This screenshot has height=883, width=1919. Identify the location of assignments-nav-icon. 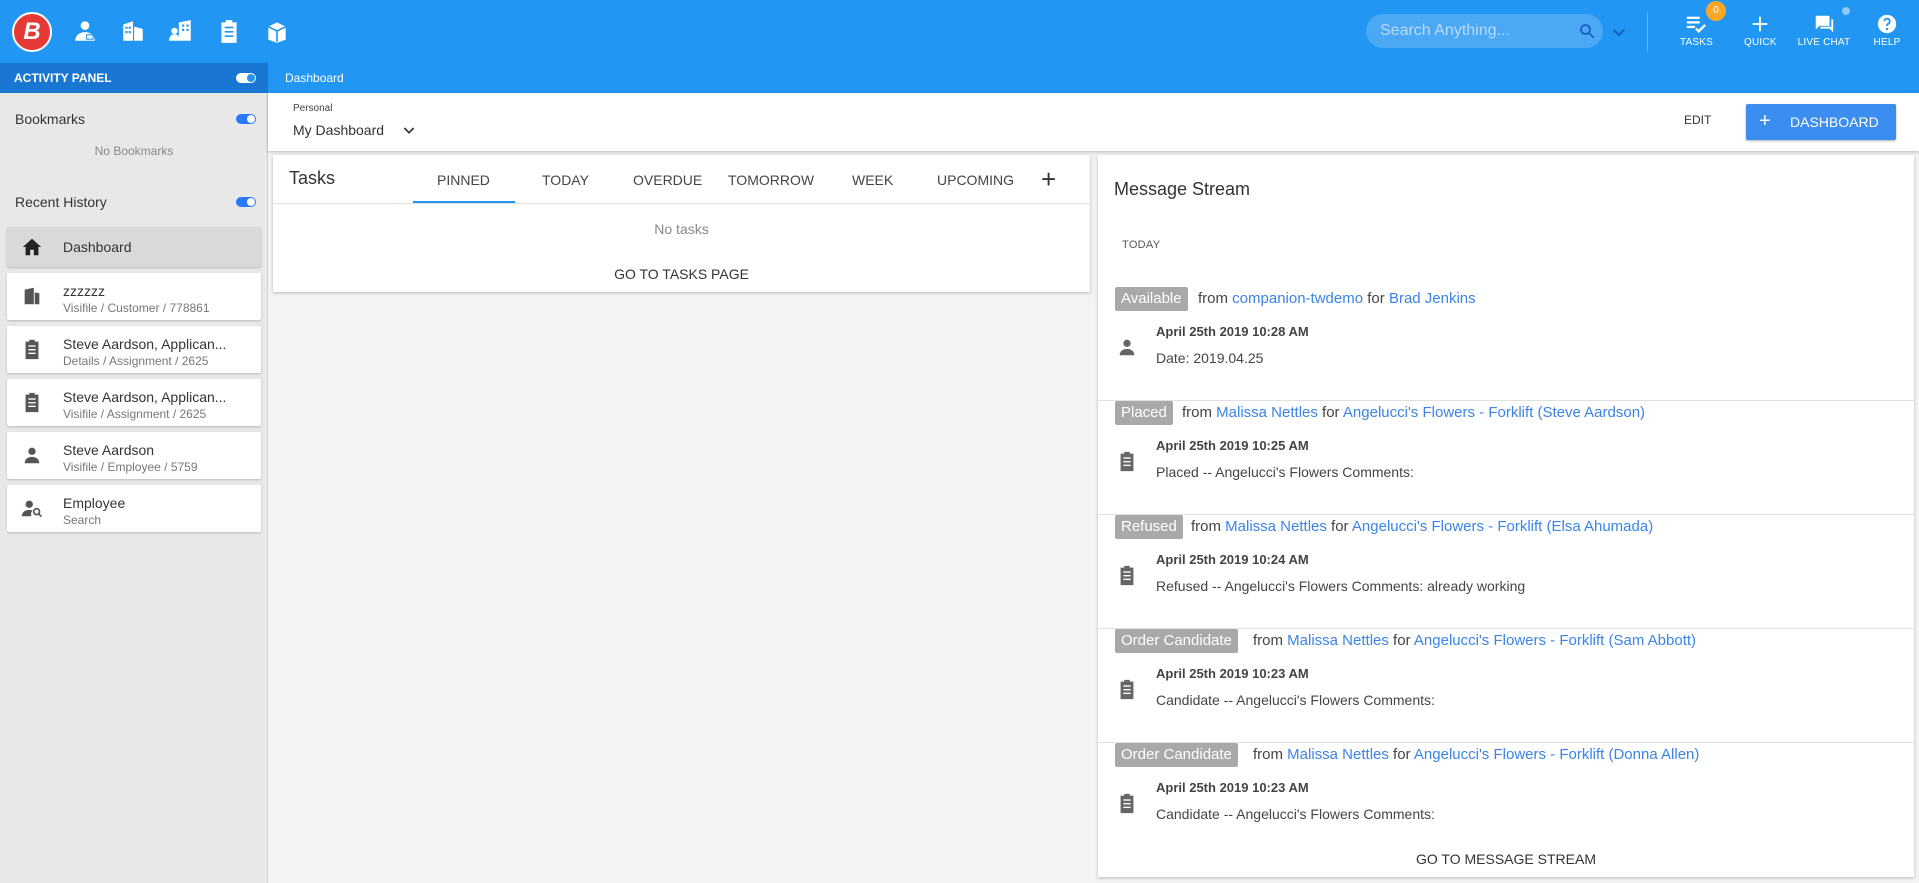
(229, 31).